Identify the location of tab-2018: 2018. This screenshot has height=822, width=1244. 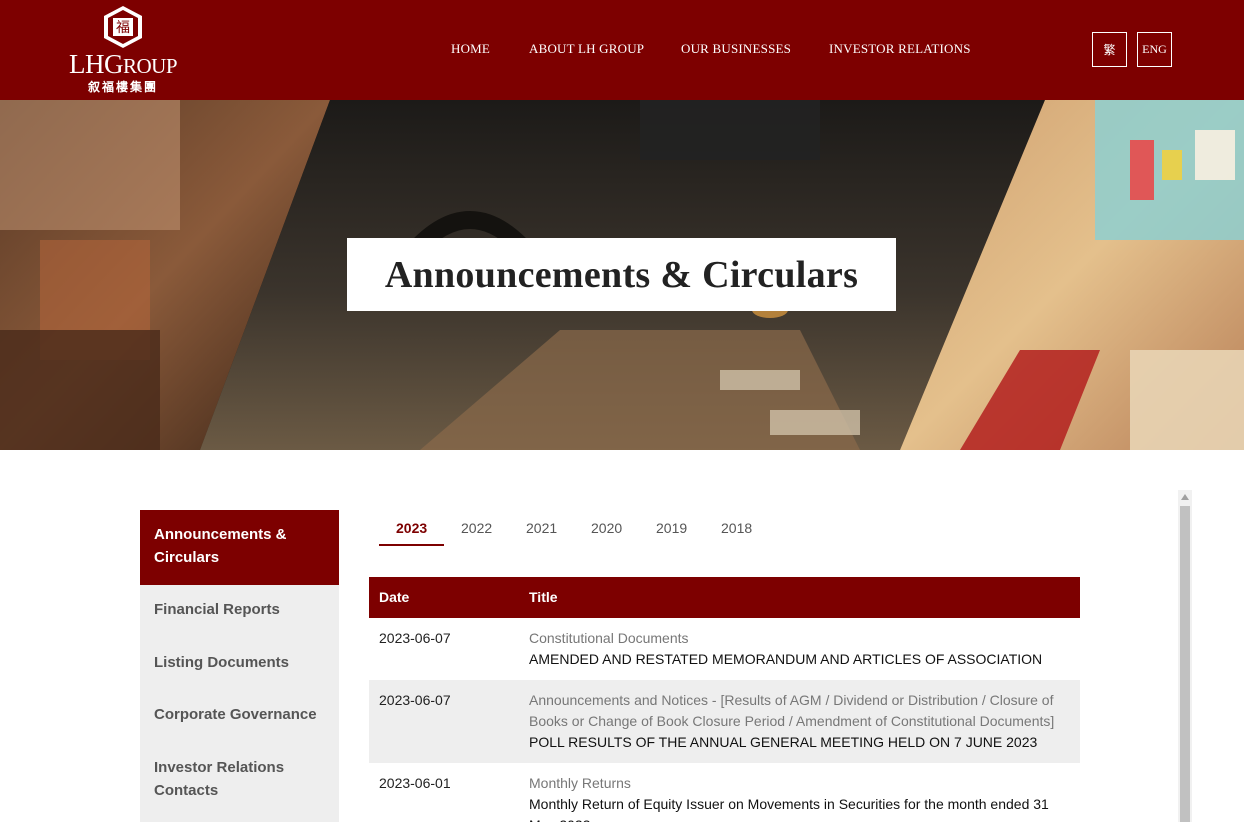
(736, 528).